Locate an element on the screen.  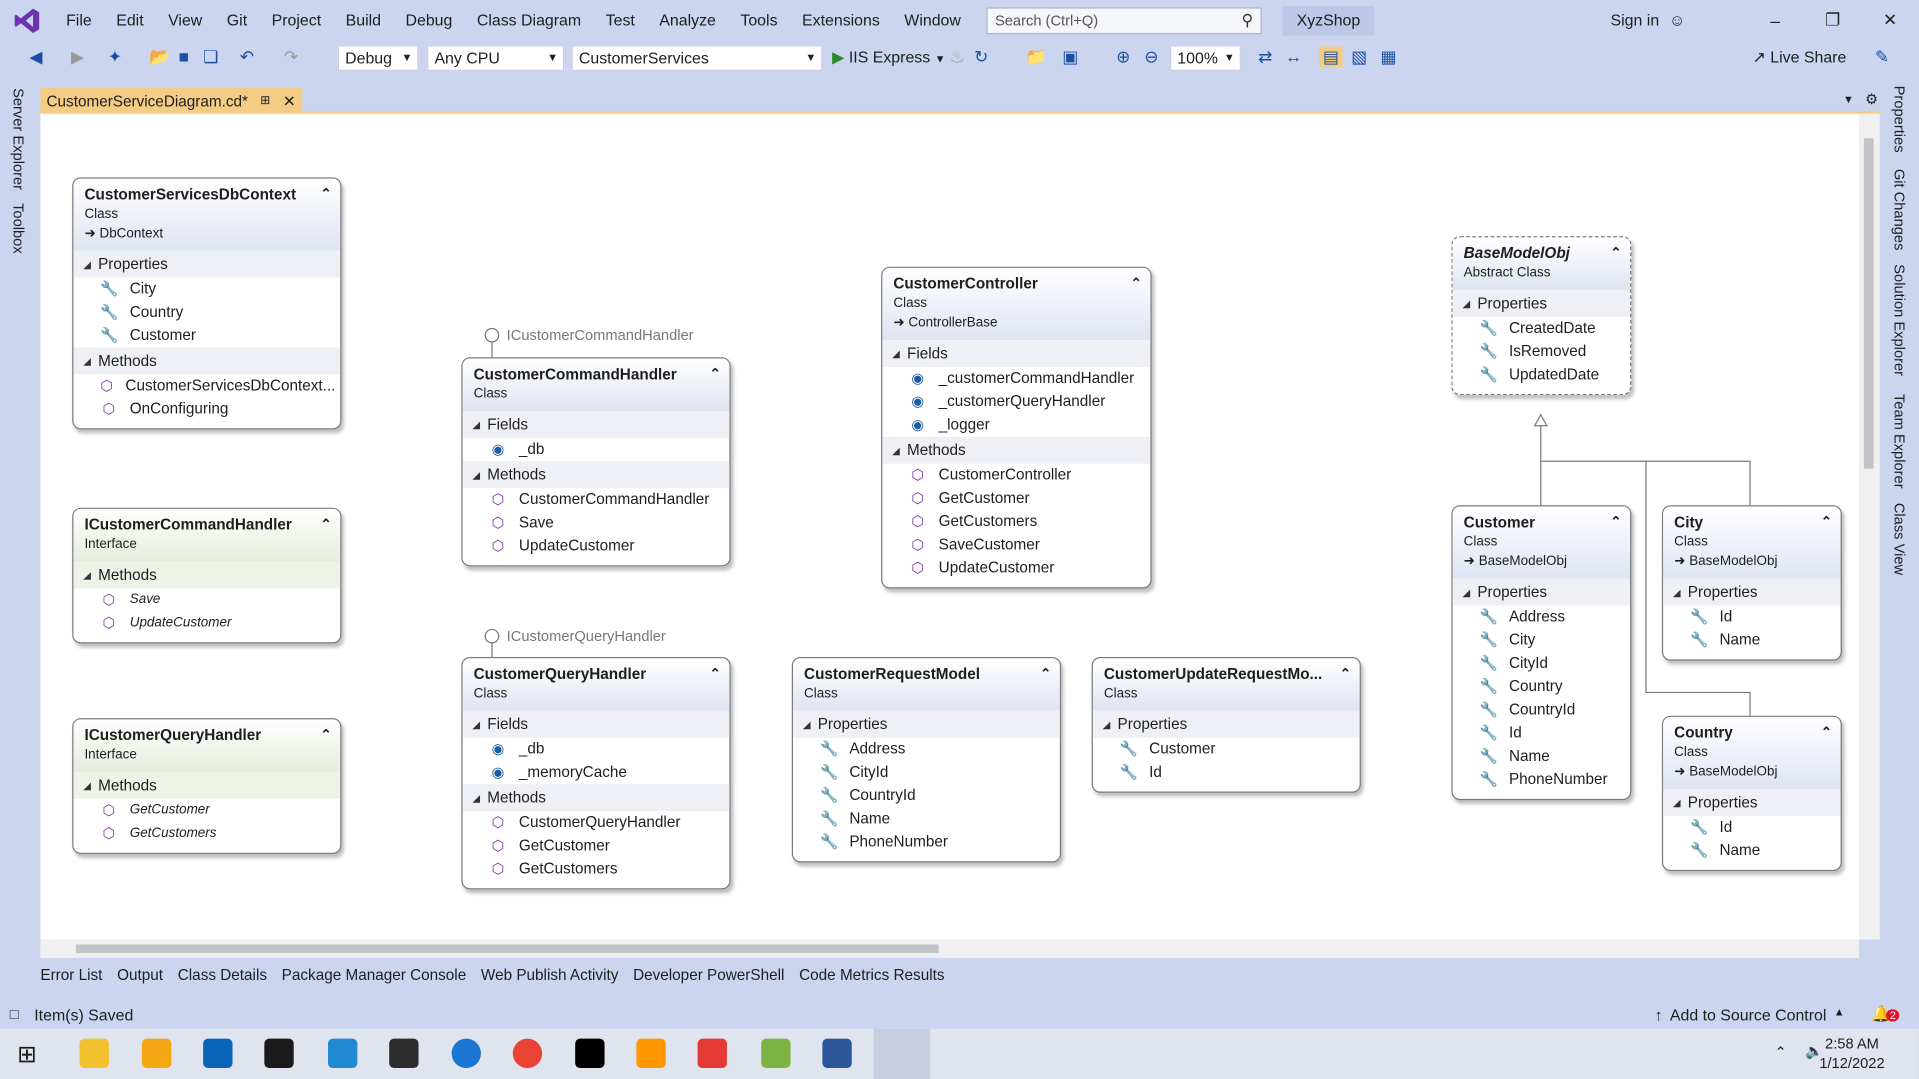
add-to-source-control-button: ↑ Add to Source Control ▲ is located at coordinates (1750, 1015).